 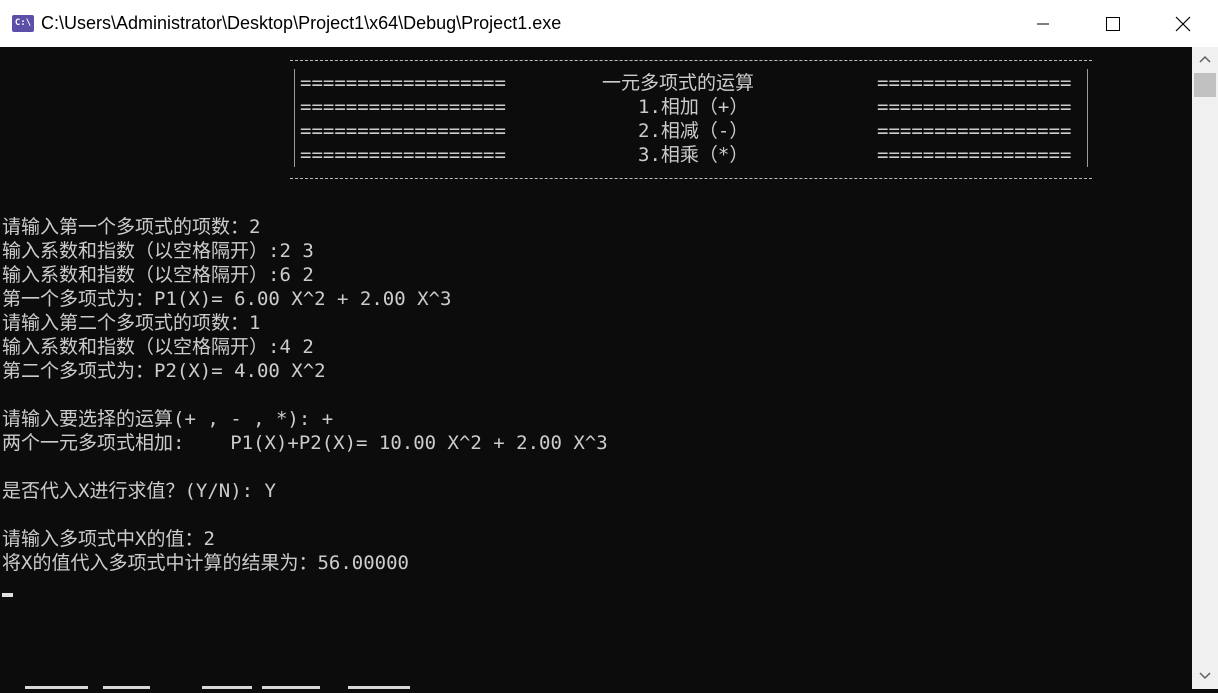 I want to click on scroll-down-button, so click(x=1205, y=676).